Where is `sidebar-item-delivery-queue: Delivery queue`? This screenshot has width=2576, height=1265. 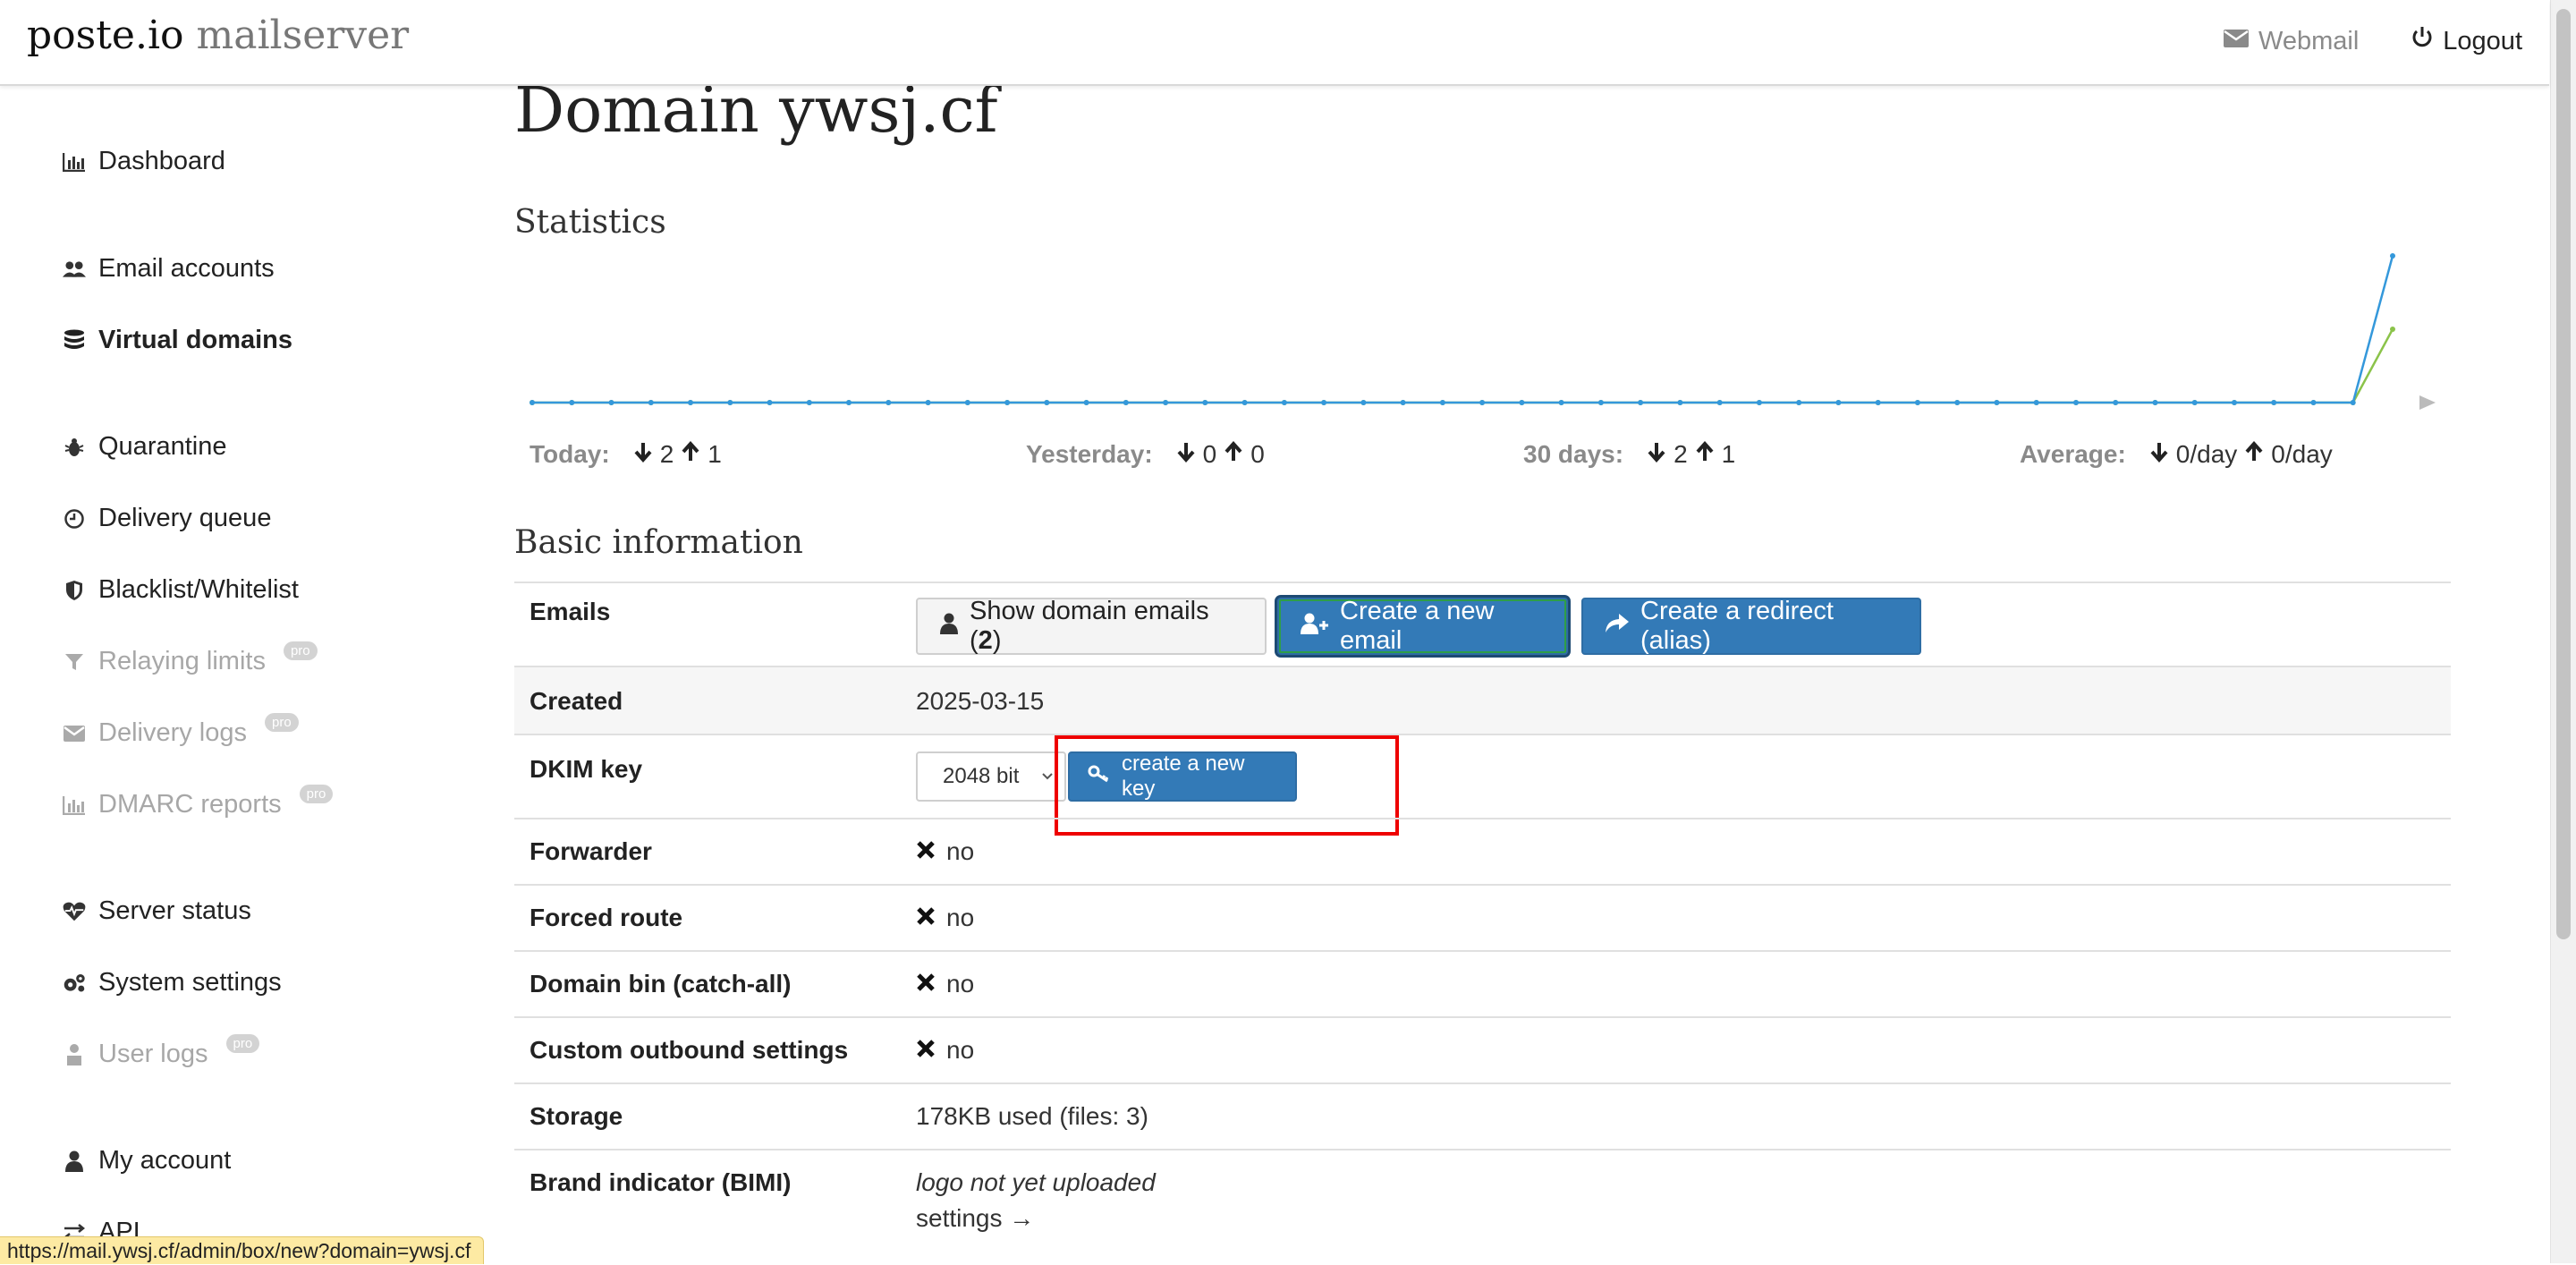
sidebar-item-delivery-queue: Delivery queue is located at coordinates (167, 518).